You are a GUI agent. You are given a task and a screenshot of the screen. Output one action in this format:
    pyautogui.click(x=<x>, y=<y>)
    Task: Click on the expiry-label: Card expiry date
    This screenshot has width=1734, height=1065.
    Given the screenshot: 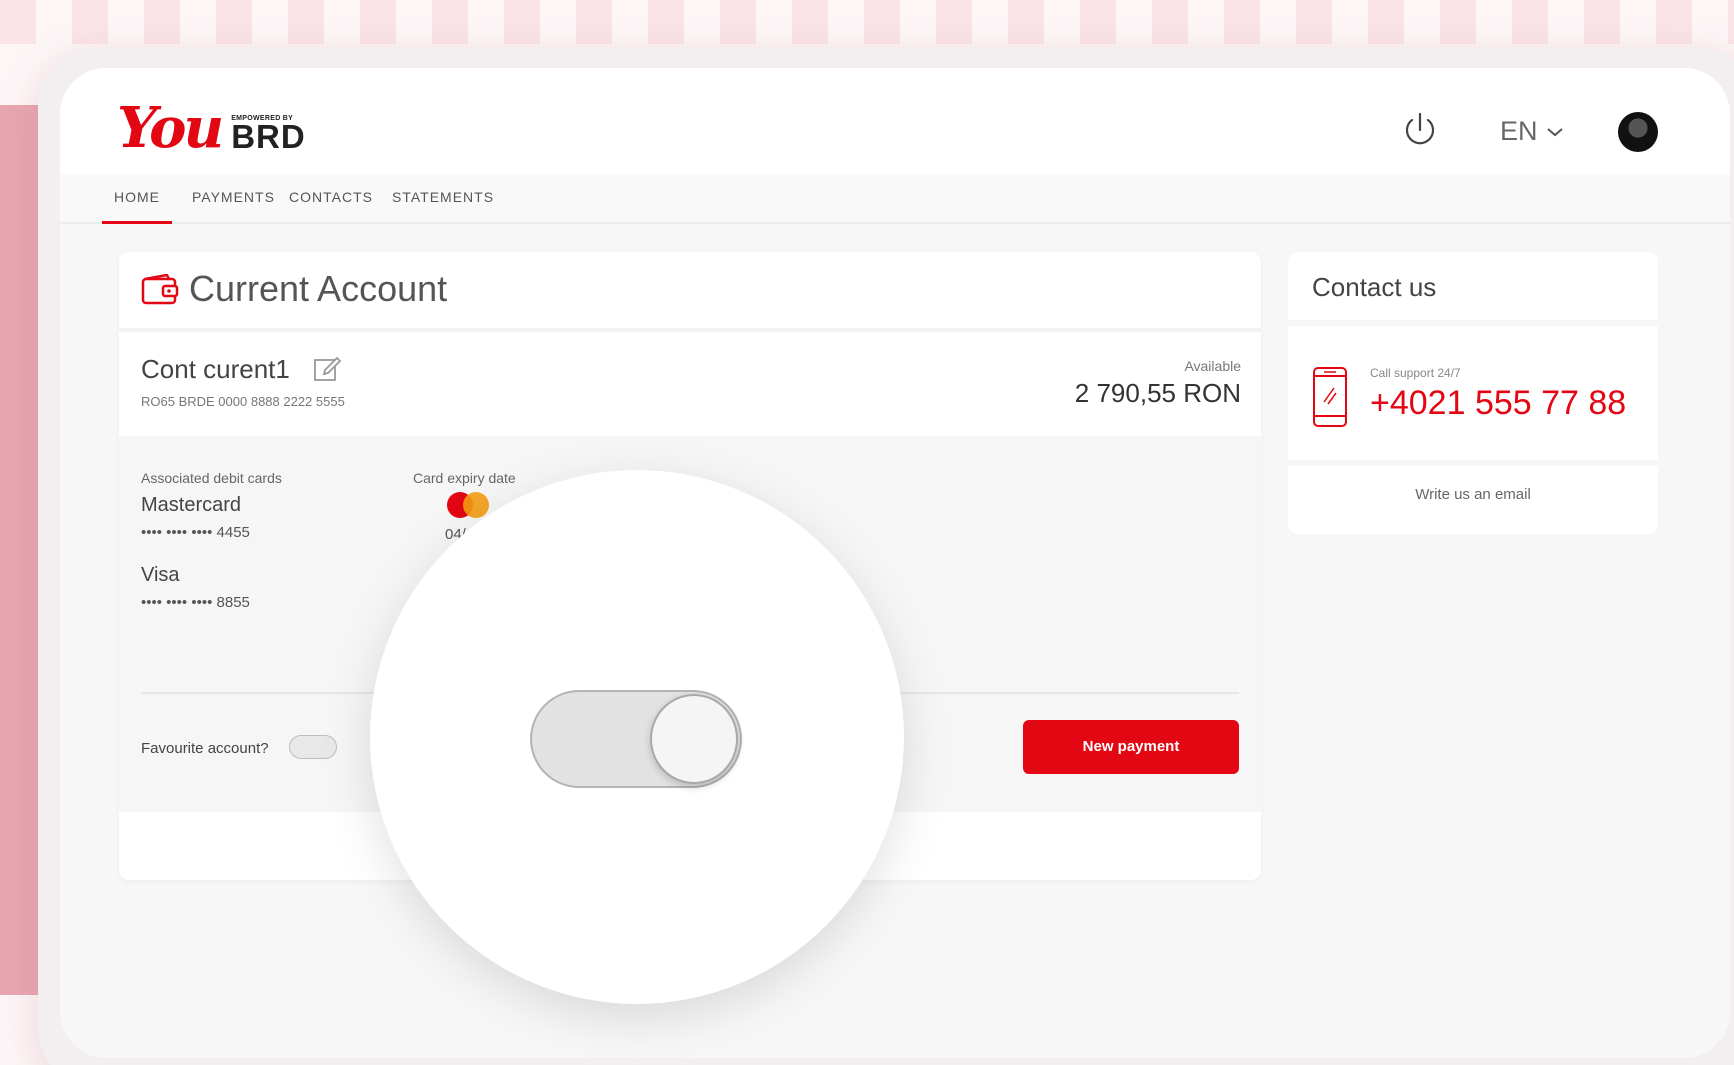 What is the action you would take?
    pyautogui.click(x=464, y=478)
    